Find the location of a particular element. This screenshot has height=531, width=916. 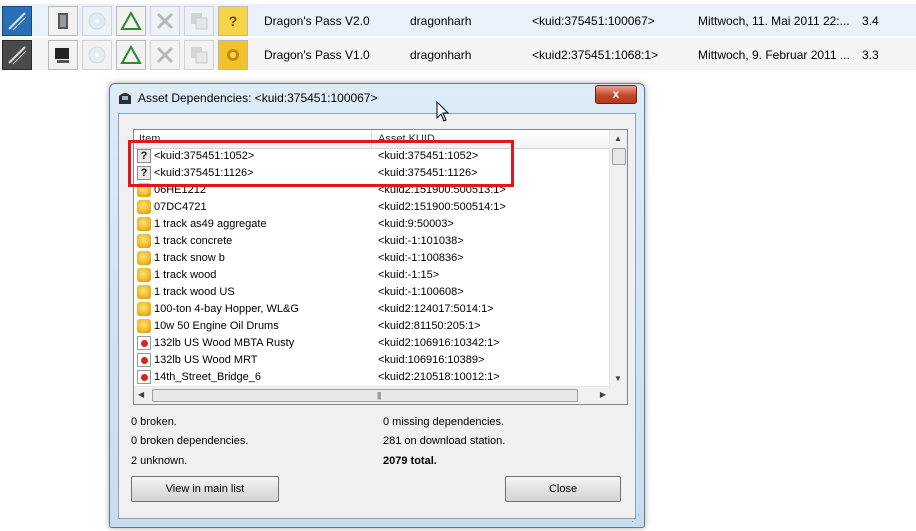

list-item: 132lb US Wood MRT <kuid:106916:10389> is located at coordinates (372, 360).